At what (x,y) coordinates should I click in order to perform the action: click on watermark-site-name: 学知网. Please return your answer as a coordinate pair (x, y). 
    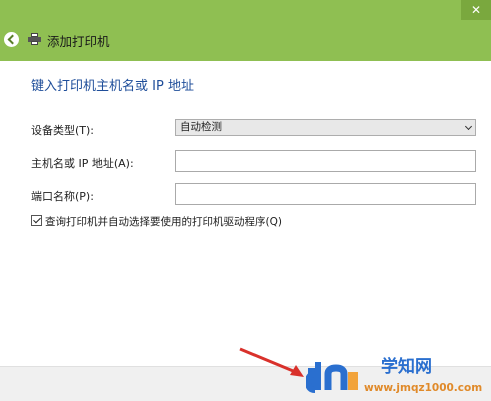
    Looking at the image, I should click on (406, 367).